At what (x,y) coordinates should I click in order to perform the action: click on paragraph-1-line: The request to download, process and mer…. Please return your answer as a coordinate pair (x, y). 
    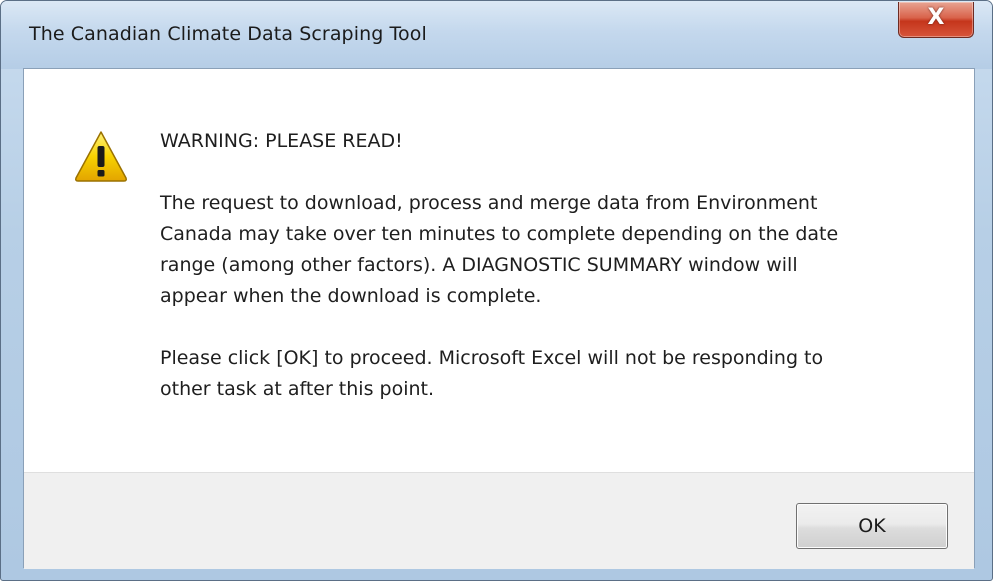
    Looking at the image, I should click on (489, 203).